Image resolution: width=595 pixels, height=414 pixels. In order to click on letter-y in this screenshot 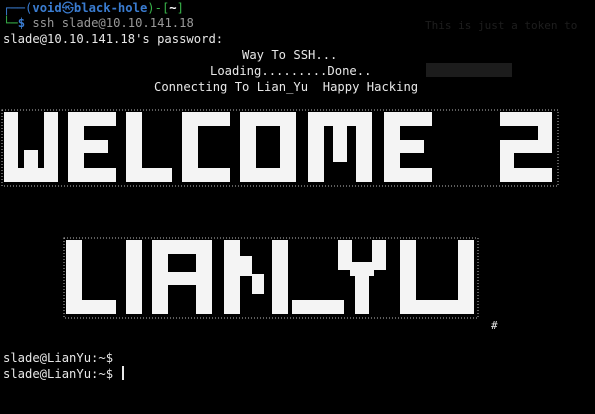, I will do `click(362, 277)`.